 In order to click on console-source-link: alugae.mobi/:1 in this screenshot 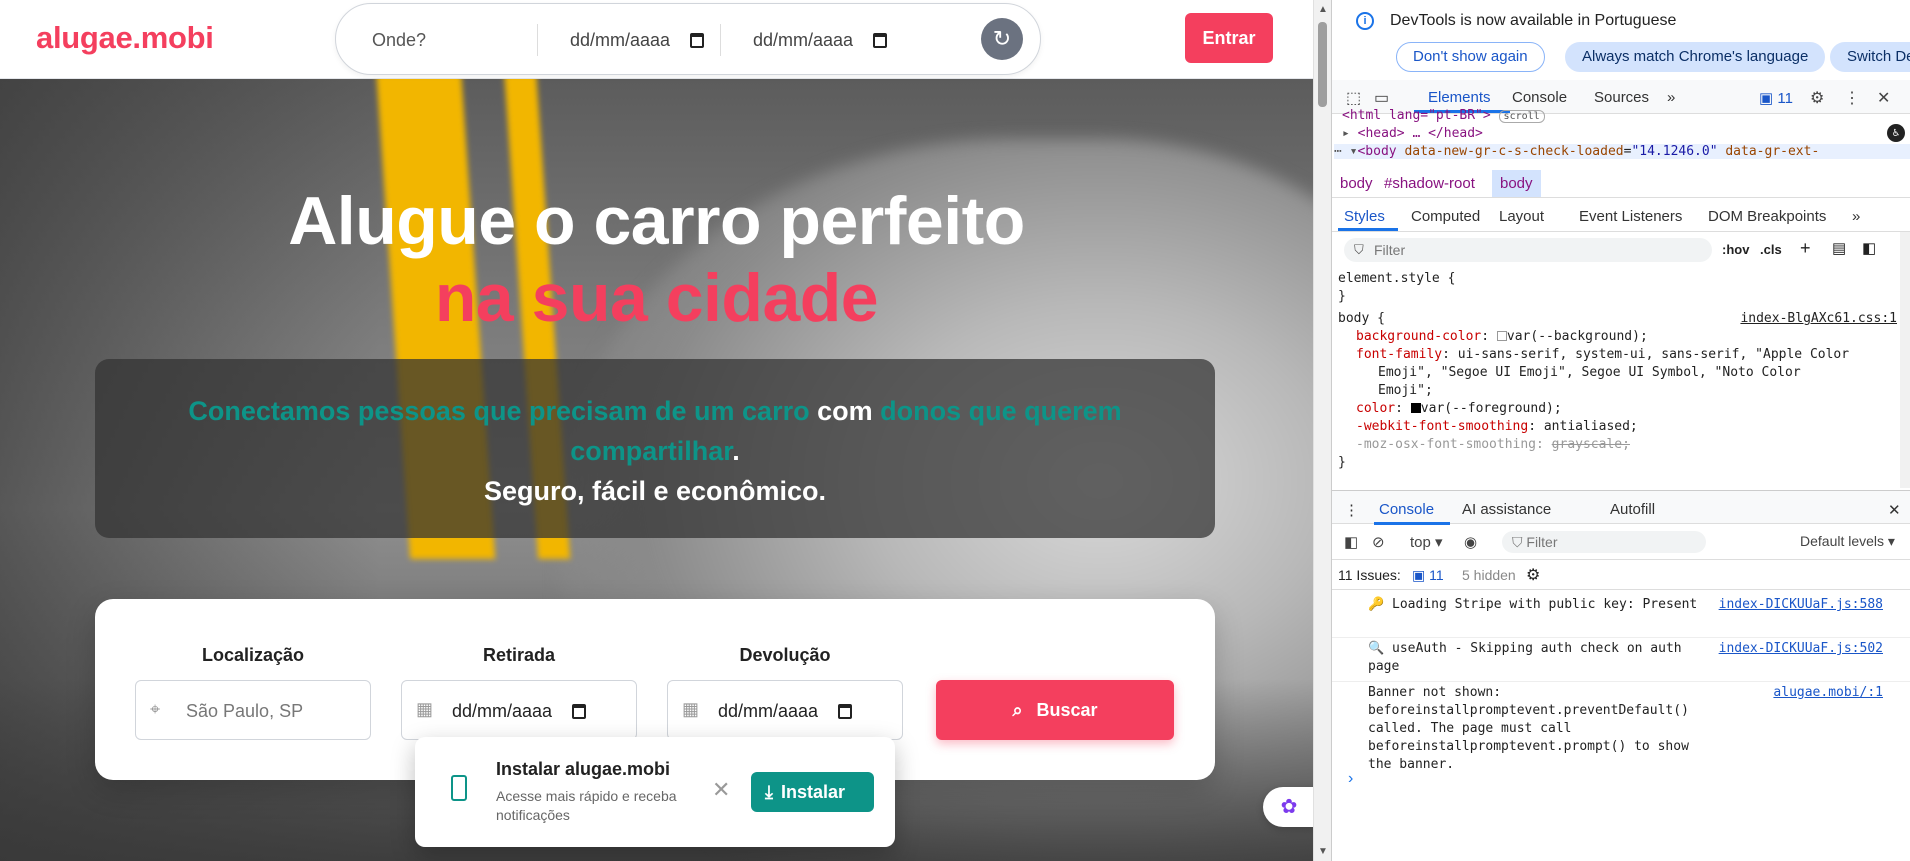, I will do `click(1828, 693)`.